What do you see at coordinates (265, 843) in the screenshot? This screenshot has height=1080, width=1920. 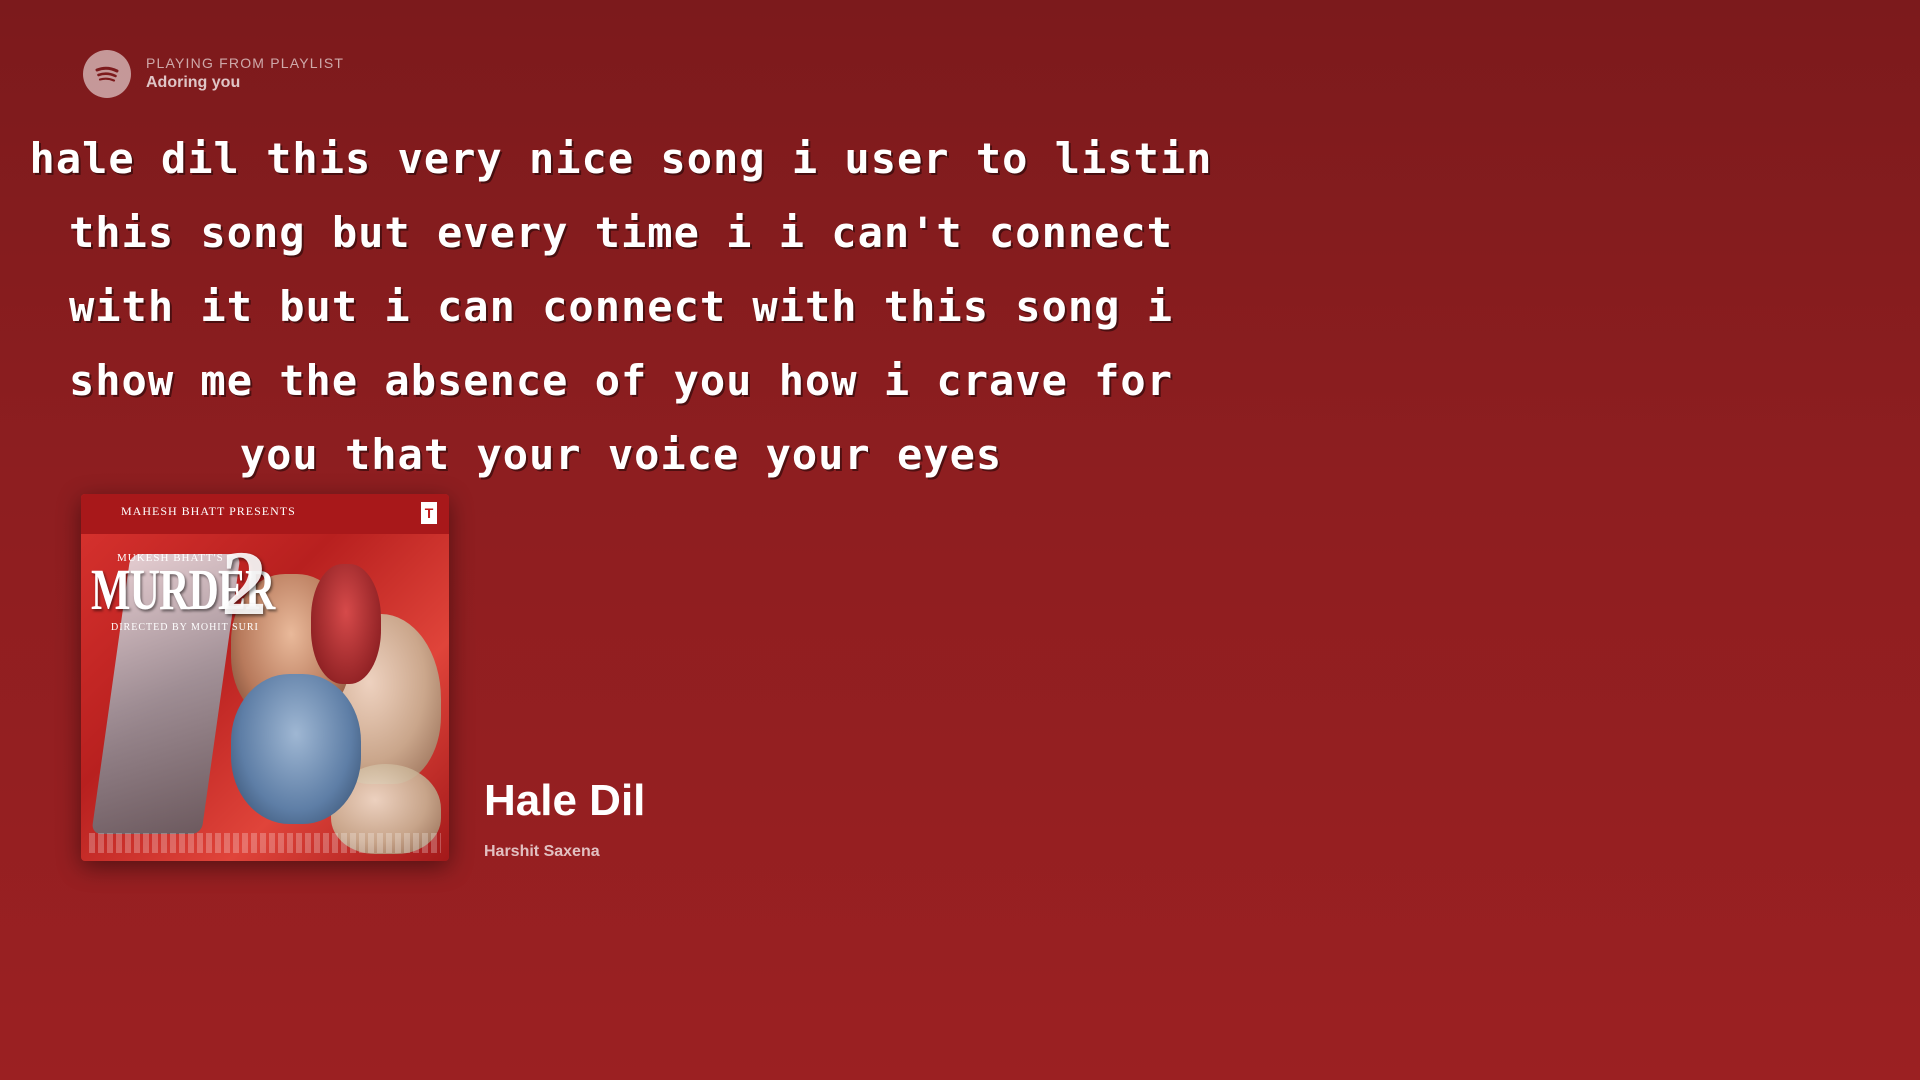 I see `album-art-credits` at bounding box center [265, 843].